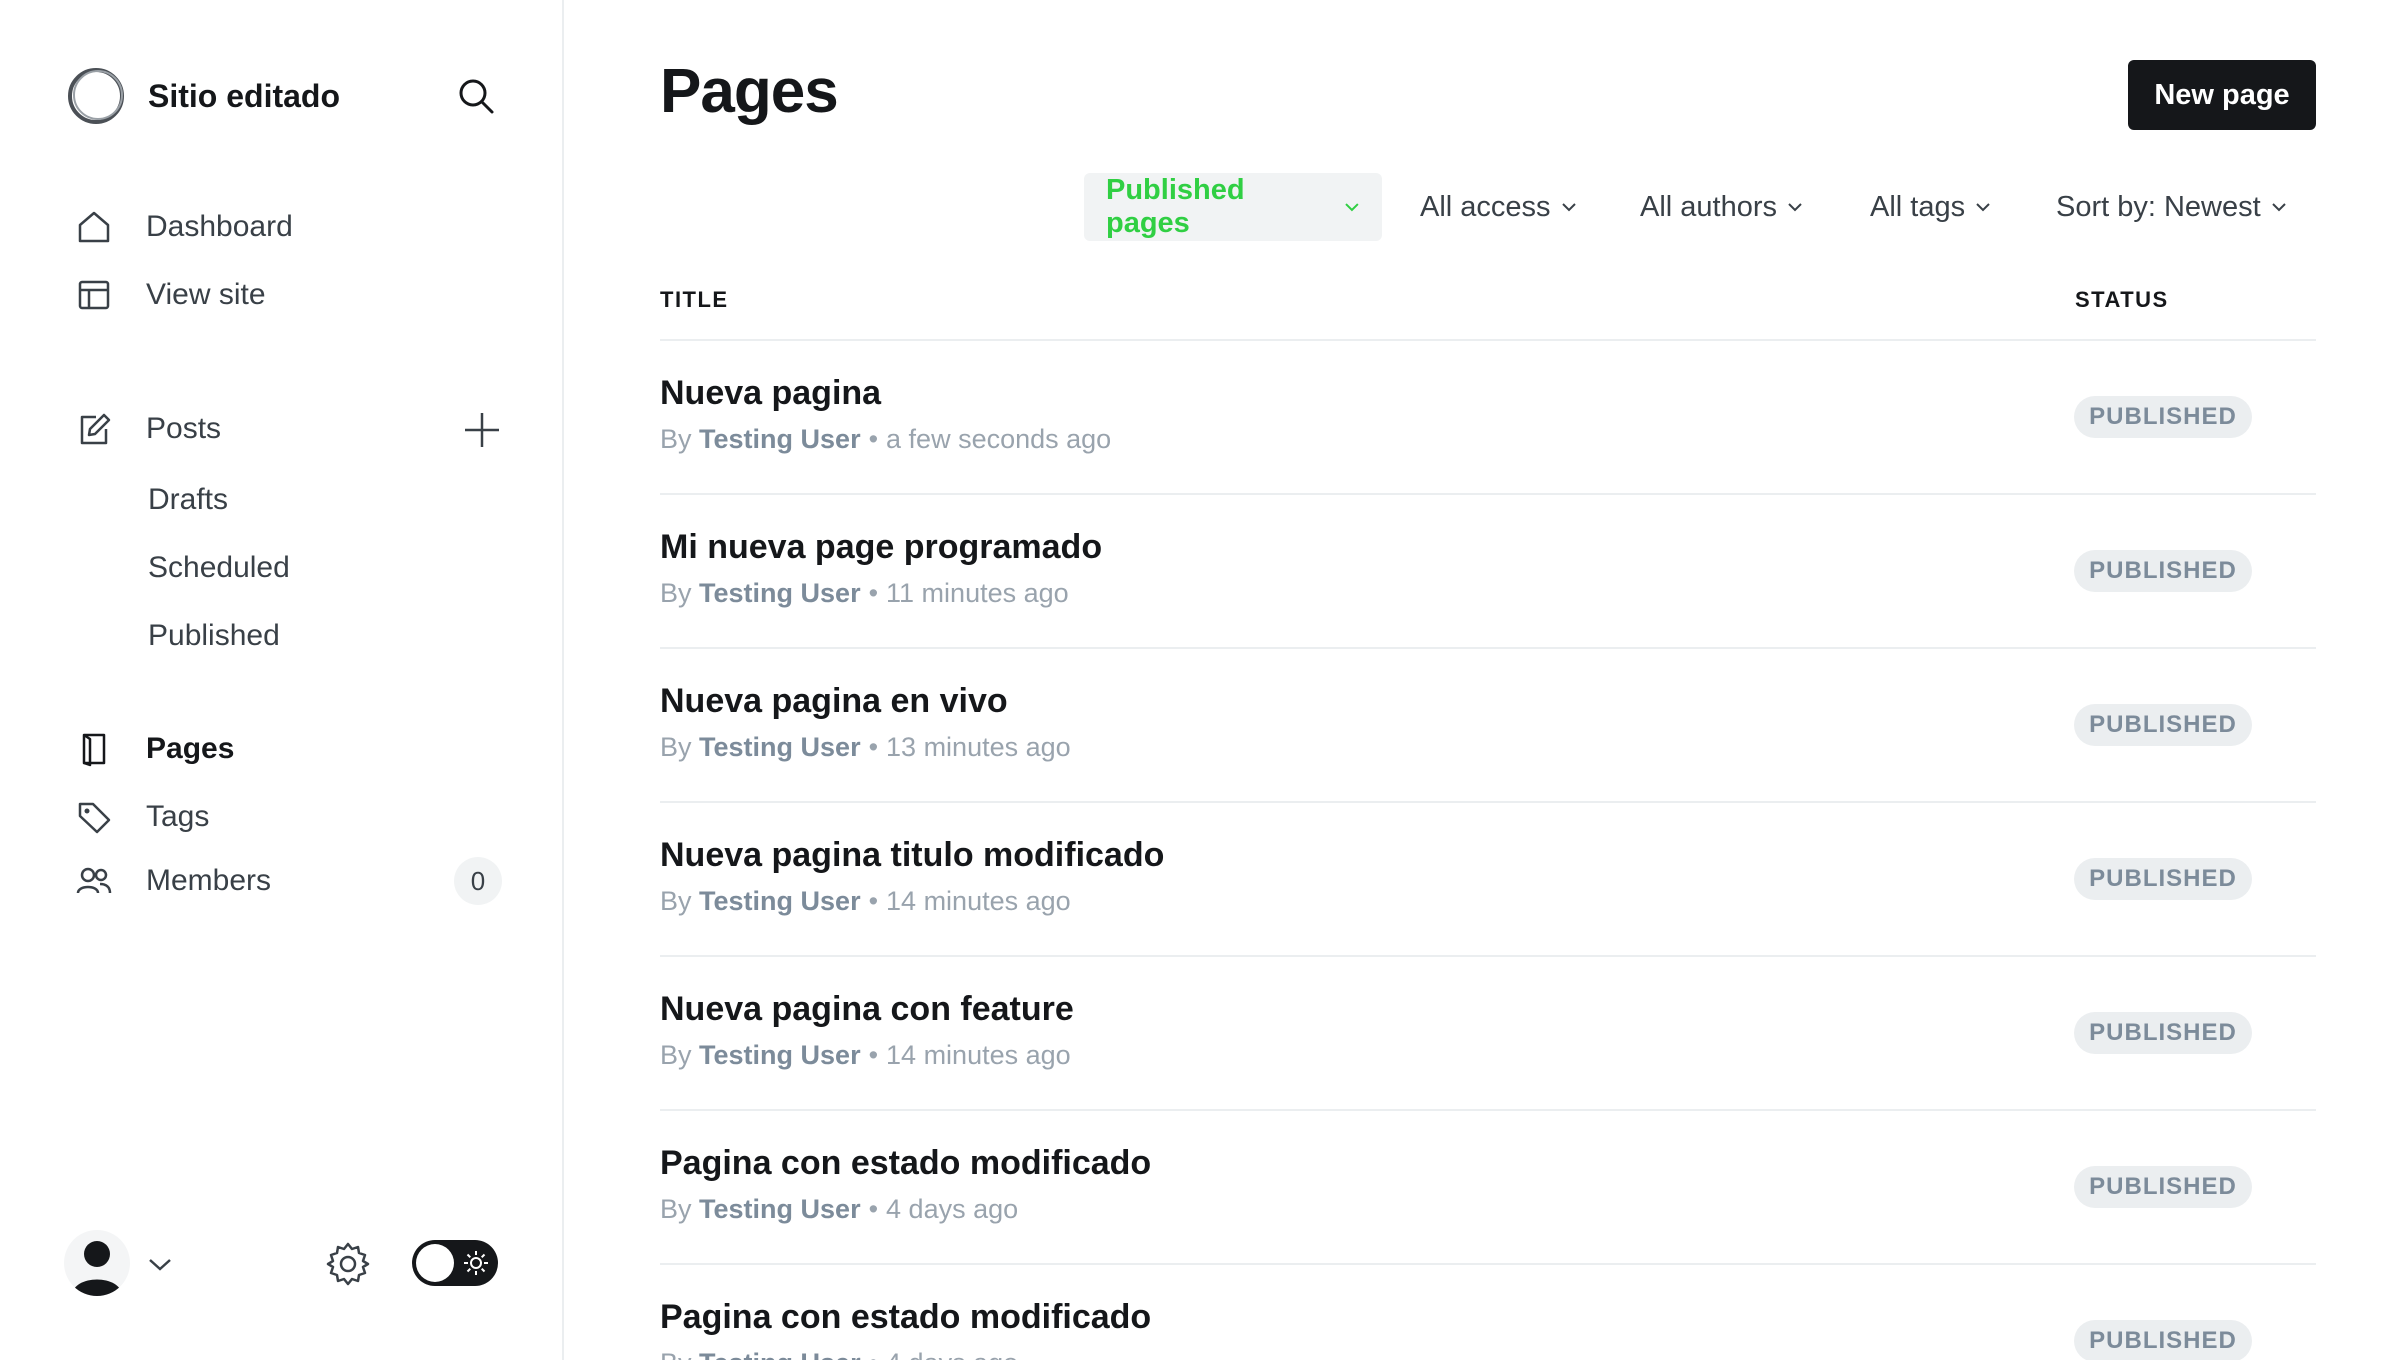 The image size is (2400, 1360). I want to click on site-logo-icon, so click(96, 96).